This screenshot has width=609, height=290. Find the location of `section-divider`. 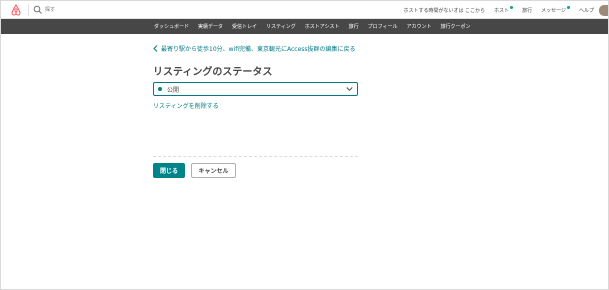

section-divider is located at coordinates (255, 156).